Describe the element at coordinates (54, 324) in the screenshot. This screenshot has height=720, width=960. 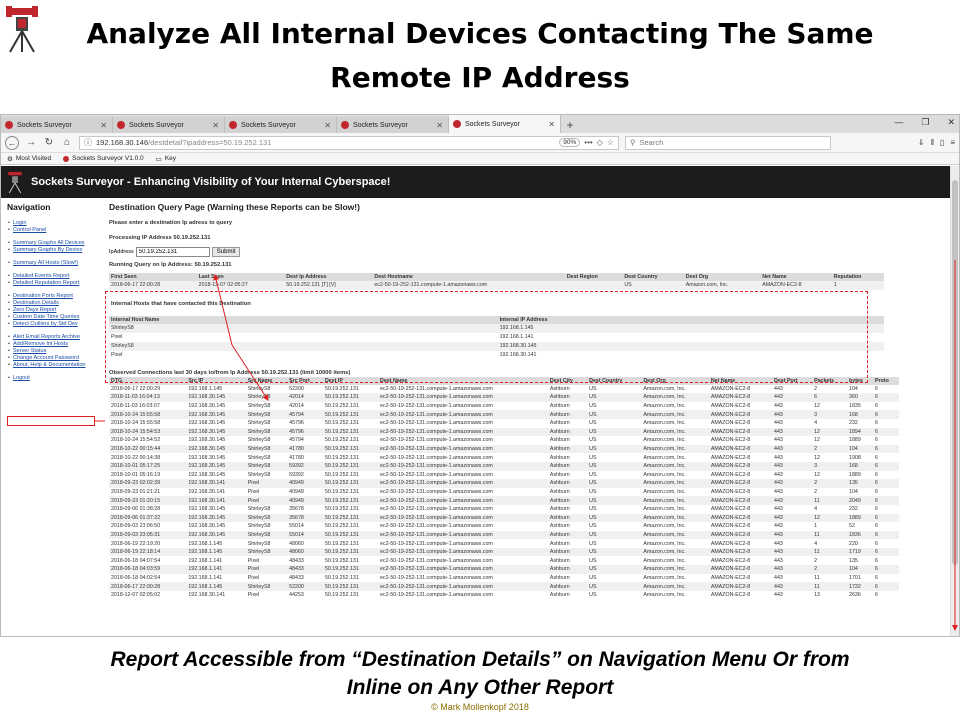
I see `nav-link: Detect Outliers by Std Dev` at that location.